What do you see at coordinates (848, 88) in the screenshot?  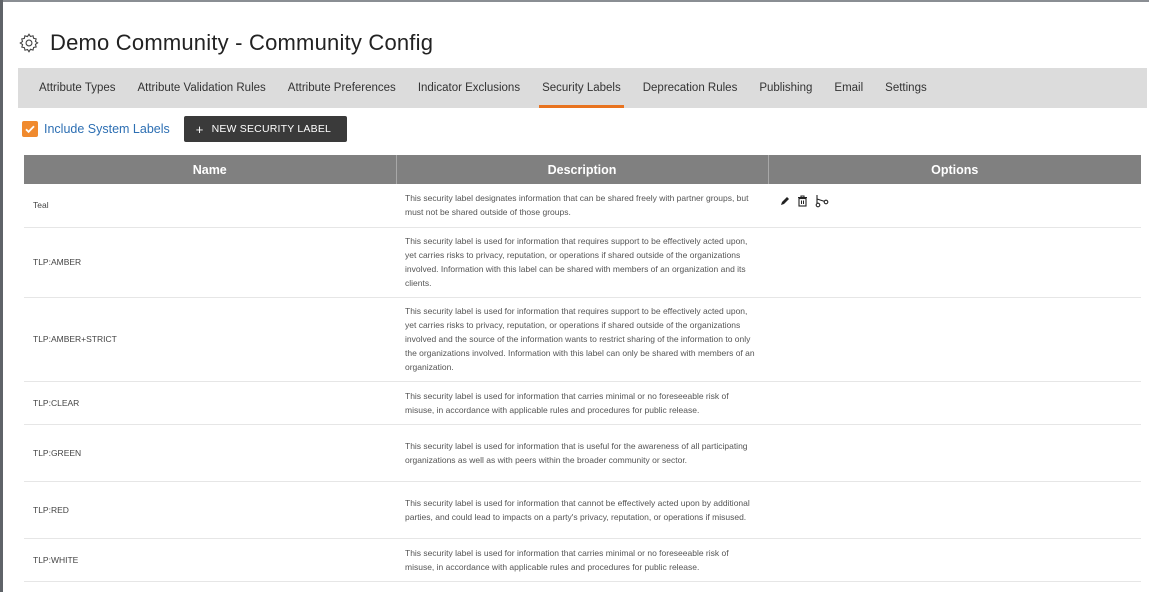 I see `tab-email: Email` at bounding box center [848, 88].